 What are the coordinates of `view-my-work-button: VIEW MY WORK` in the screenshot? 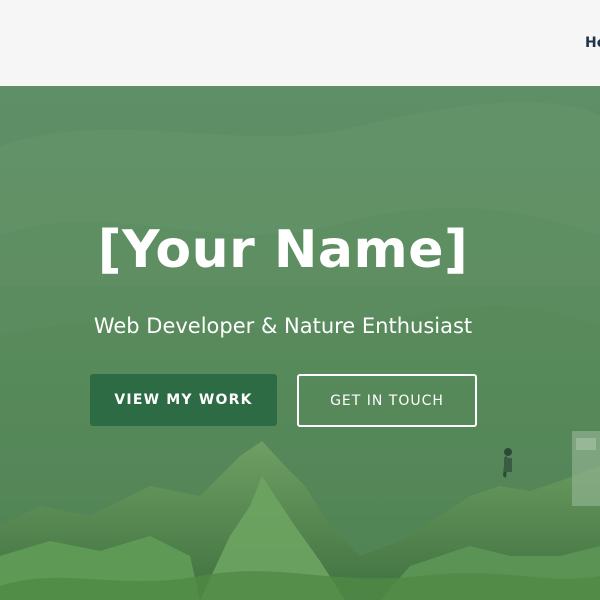 It's located at (183, 400).